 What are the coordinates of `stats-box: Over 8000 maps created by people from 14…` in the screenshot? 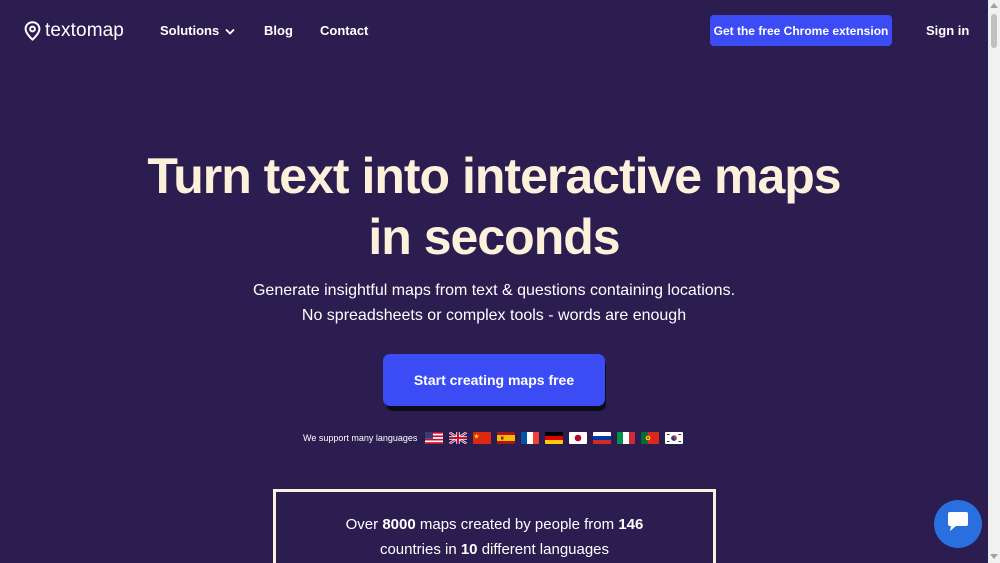 It's located at (494, 526).